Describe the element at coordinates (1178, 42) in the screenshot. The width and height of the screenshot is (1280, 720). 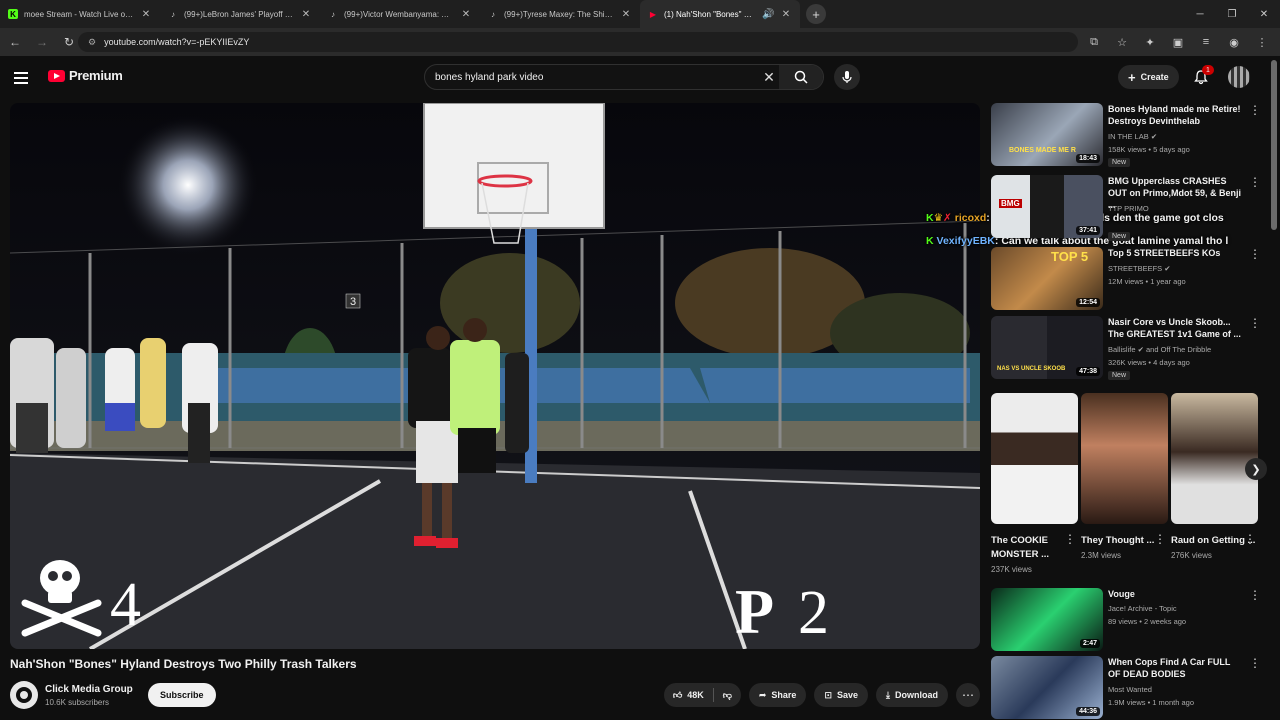
I see `media-icon: ▣` at that location.